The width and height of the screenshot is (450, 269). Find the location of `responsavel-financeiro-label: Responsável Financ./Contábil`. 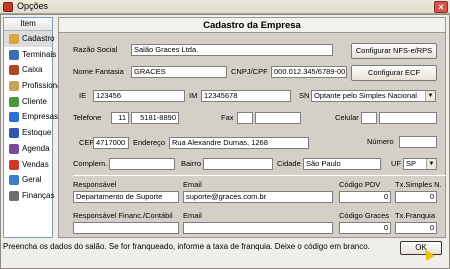

responsavel-financeiro-label: Responsável Financ./Contábil is located at coordinates (123, 215).